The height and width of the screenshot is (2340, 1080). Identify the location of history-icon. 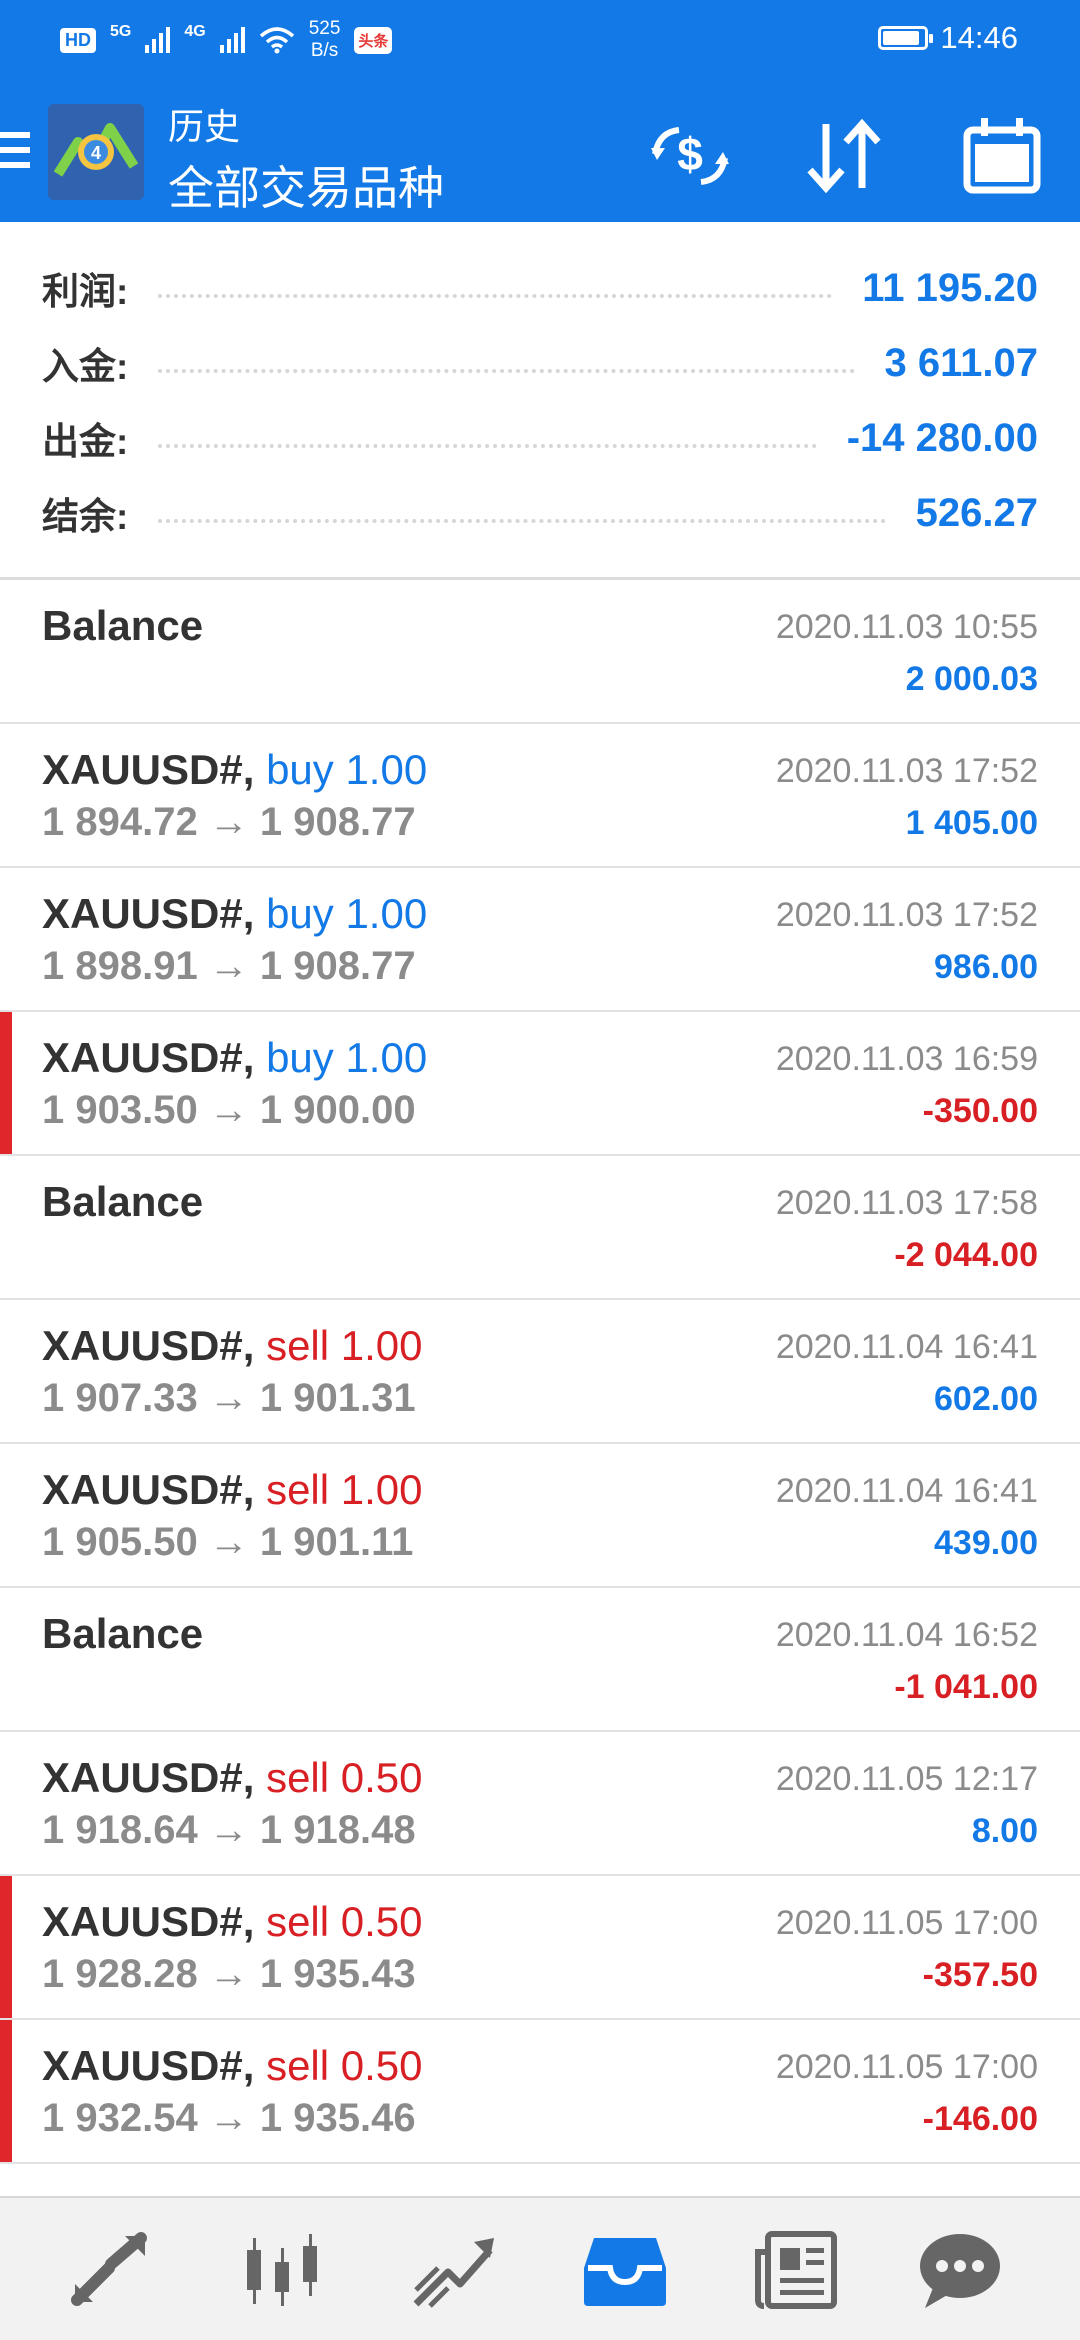
(625, 2270).